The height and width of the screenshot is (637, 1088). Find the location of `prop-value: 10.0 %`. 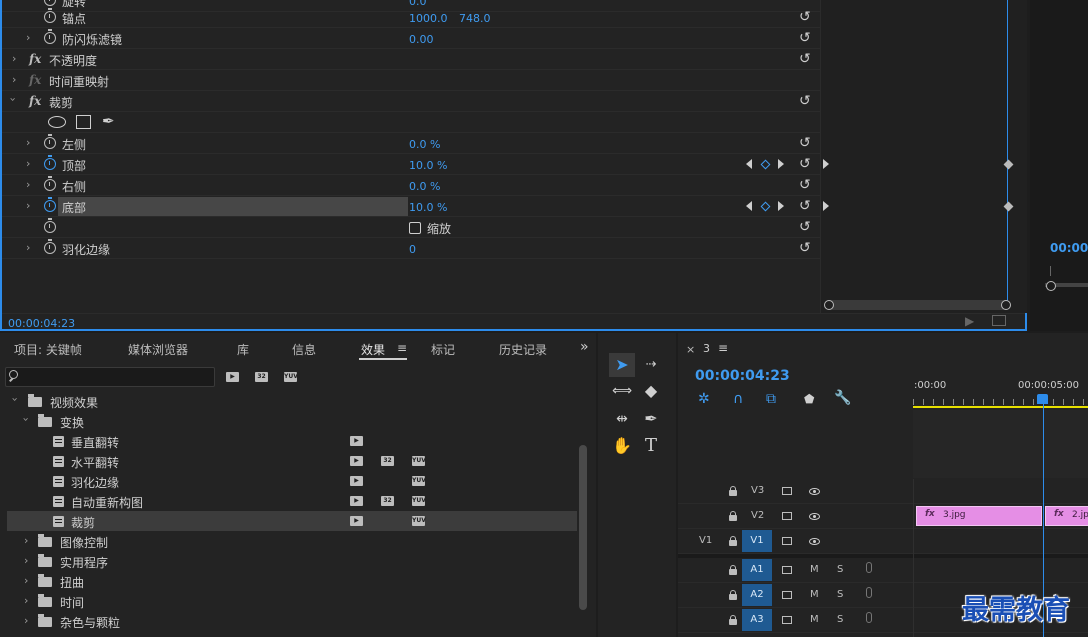

prop-value: 10.0 % is located at coordinates (428, 207).